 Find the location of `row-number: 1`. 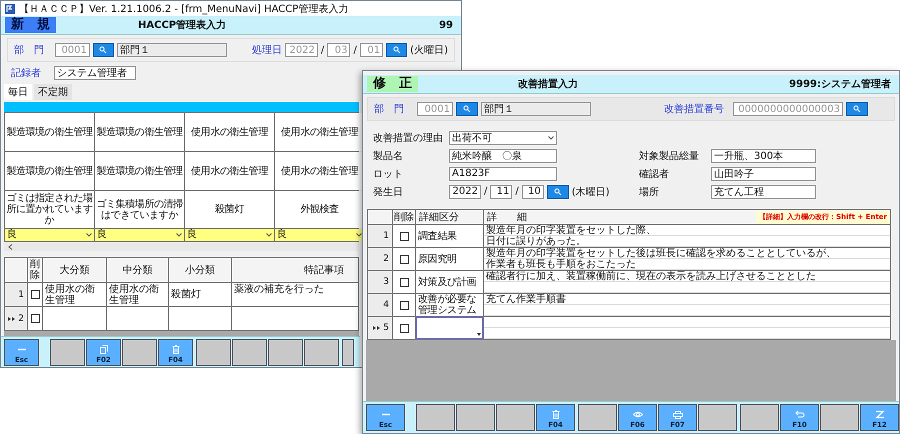

row-number: 1 is located at coordinates (21, 295).